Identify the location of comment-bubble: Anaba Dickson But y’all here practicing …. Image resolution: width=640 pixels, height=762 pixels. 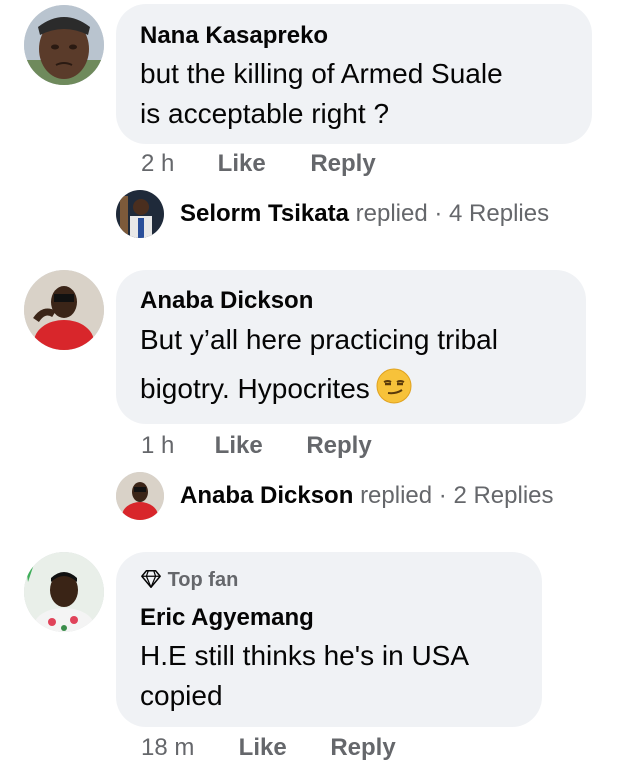
(351, 347).